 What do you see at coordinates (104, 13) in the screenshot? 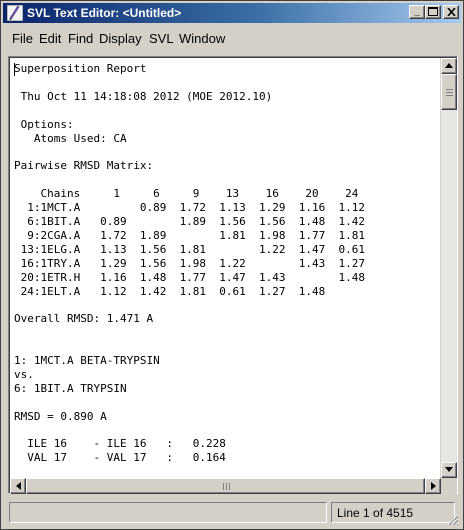
I see `window-title: SVL Text Editor: <Untitled>` at bounding box center [104, 13].